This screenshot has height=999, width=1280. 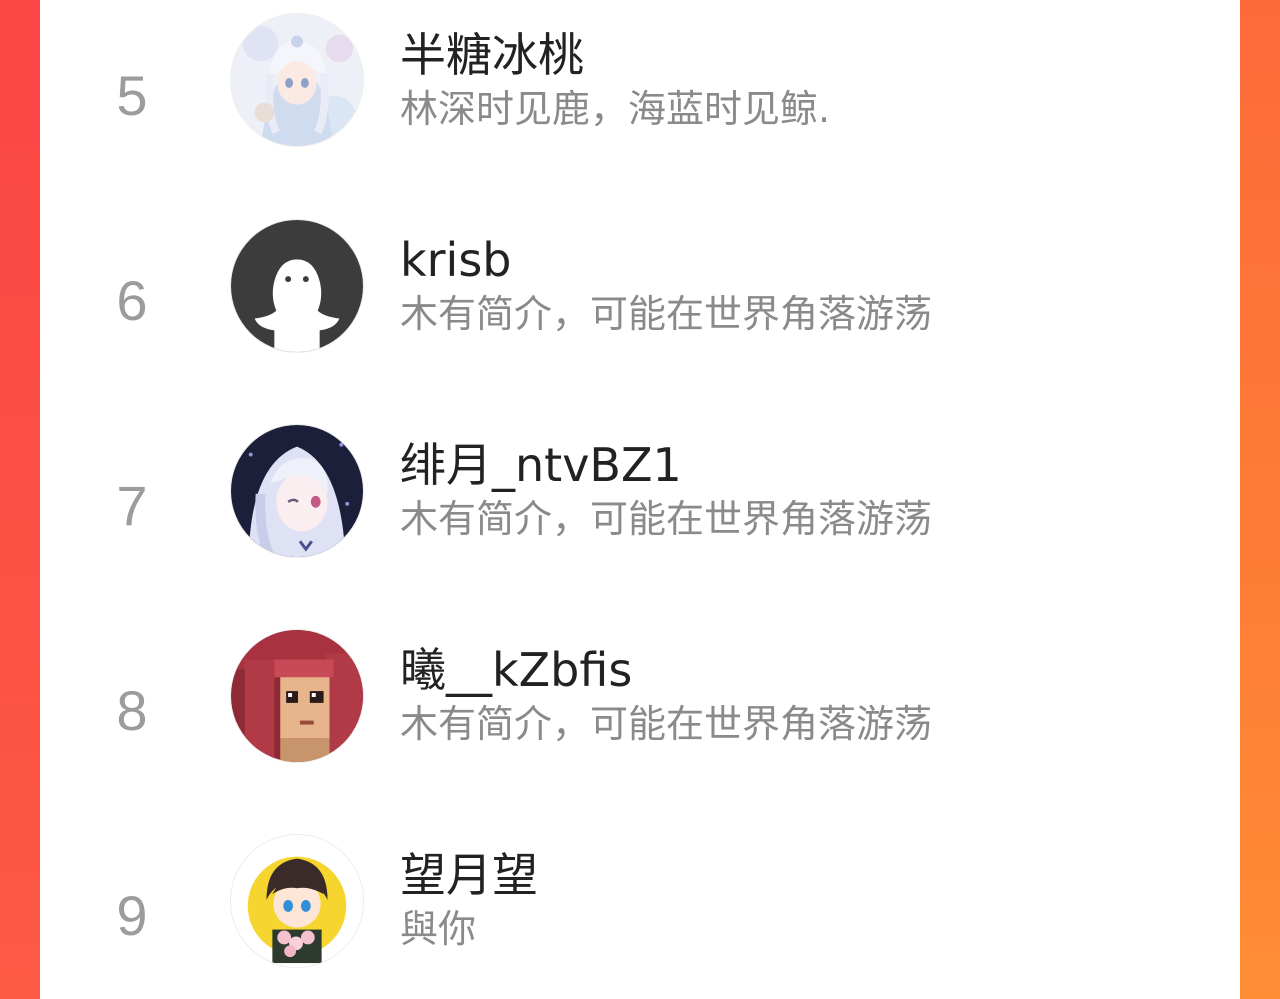 What do you see at coordinates (516, 670) in the screenshot?
I see `user-name: 曦__kZbfis` at bounding box center [516, 670].